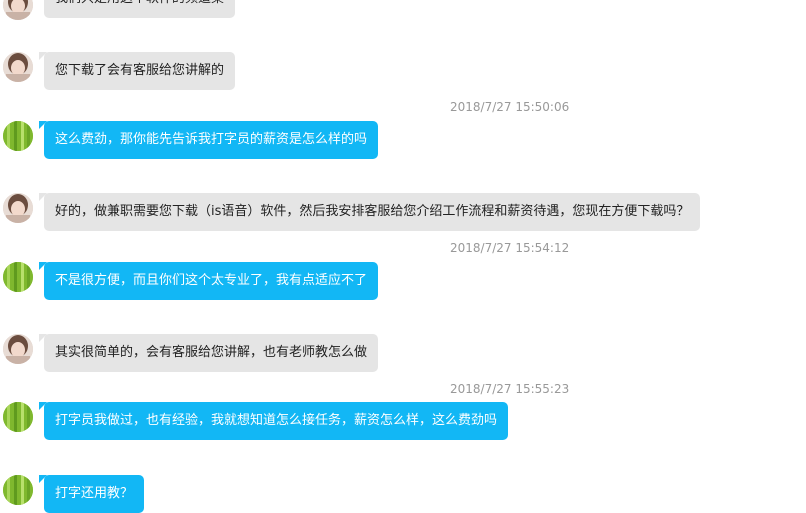 Image resolution: width=806 pixels, height=513 pixels. I want to click on message-timestamp: 2018/7/27 15:55:23, so click(510, 389).